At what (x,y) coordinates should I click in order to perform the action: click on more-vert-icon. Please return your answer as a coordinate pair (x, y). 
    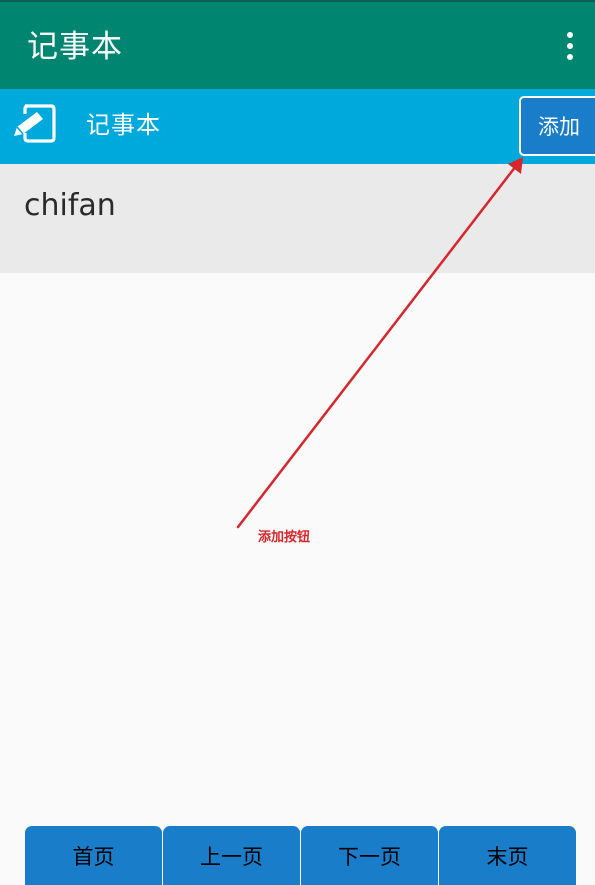
    Looking at the image, I should click on (570, 46).